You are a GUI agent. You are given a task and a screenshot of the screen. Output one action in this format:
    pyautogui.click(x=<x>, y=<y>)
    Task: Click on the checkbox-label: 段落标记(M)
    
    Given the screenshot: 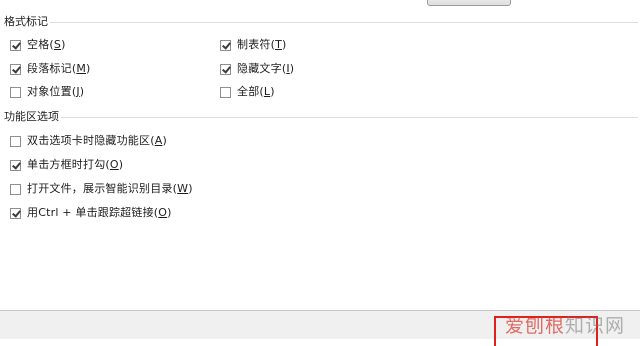 What is the action you would take?
    pyautogui.click(x=59, y=68)
    